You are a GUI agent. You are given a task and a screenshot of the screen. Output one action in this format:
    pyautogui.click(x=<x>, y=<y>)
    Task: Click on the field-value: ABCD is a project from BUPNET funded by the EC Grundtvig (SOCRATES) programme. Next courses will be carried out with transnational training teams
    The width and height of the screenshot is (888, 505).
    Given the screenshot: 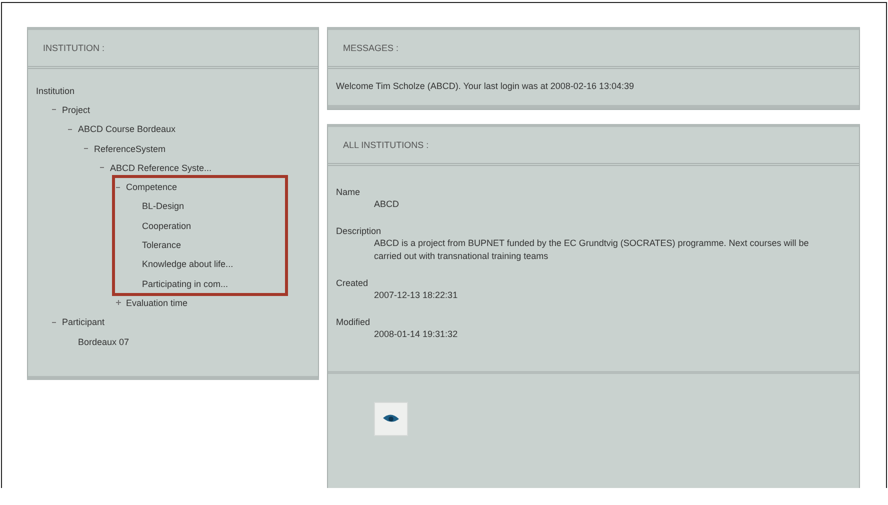 What is the action you would take?
    pyautogui.click(x=591, y=250)
    